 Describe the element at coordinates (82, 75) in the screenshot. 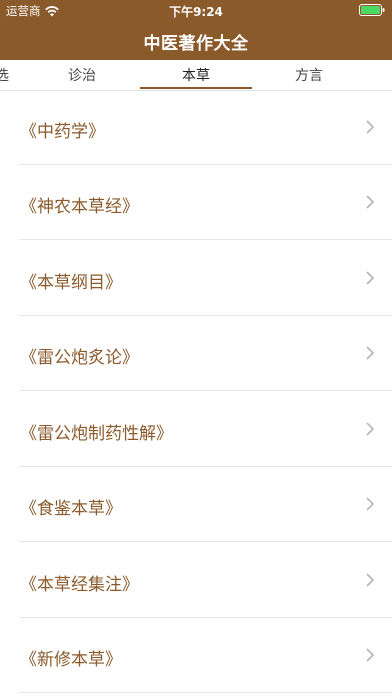

I see `tab-zhenzhi: 诊治` at that location.